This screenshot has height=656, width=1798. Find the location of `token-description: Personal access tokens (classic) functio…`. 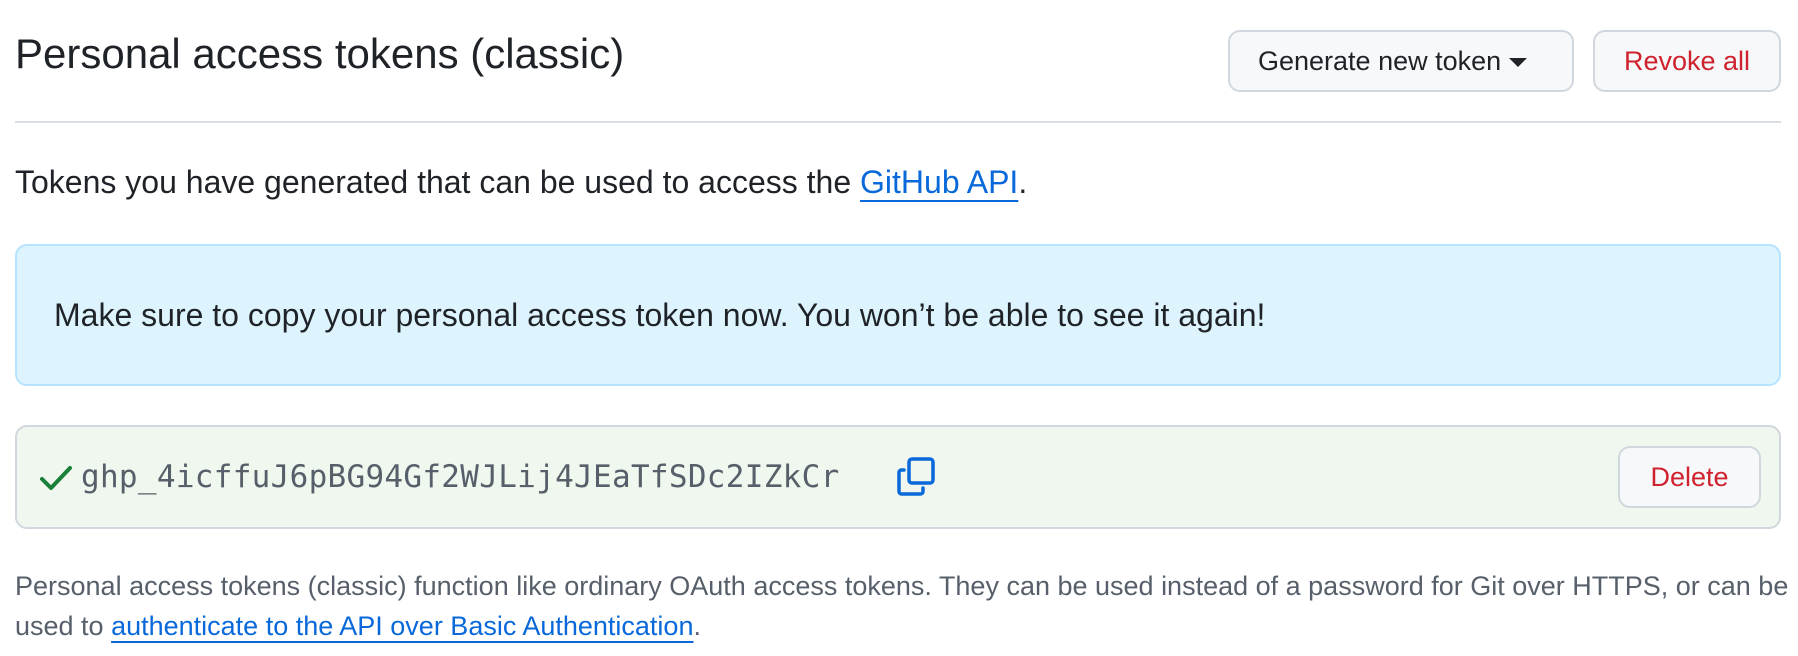

token-description: Personal access tokens (classic) functio… is located at coordinates (905, 606).